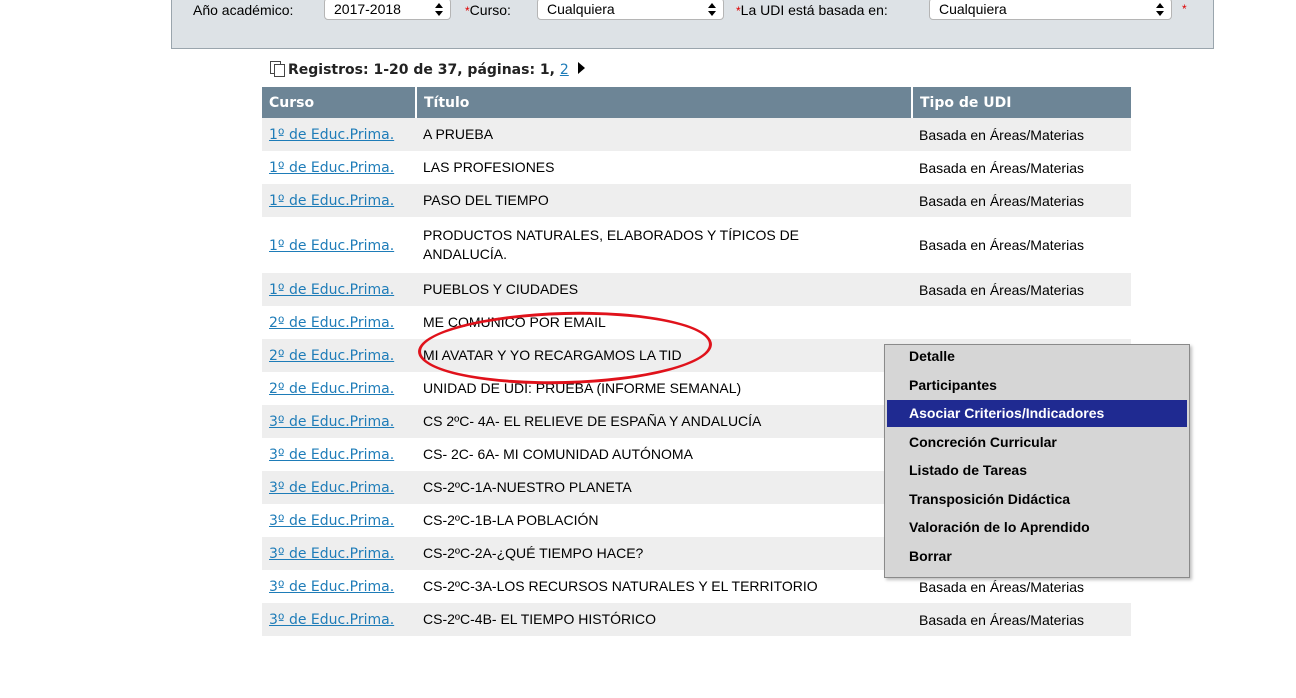 The width and height of the screenshot is (1296, 698). I want to click on cell-titulo: CS-2ºC-1B-LA POBLACIÓN, so click(664, 520).